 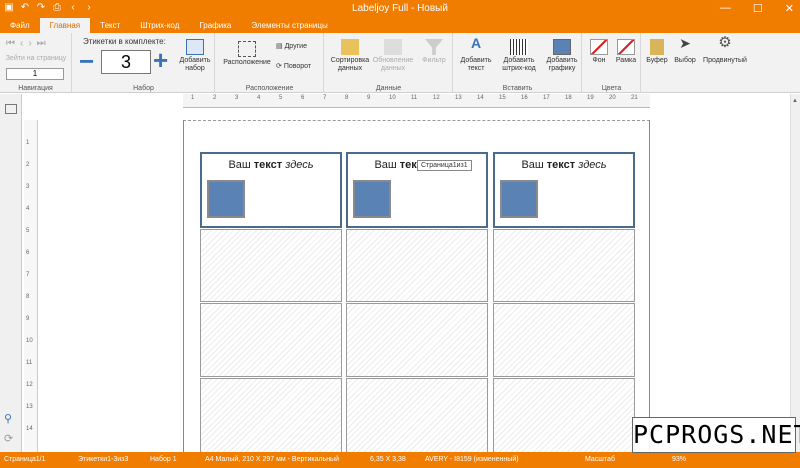 I want to click on add-barcode-label: Добавить штрих-код, so click(x=519, y=64).